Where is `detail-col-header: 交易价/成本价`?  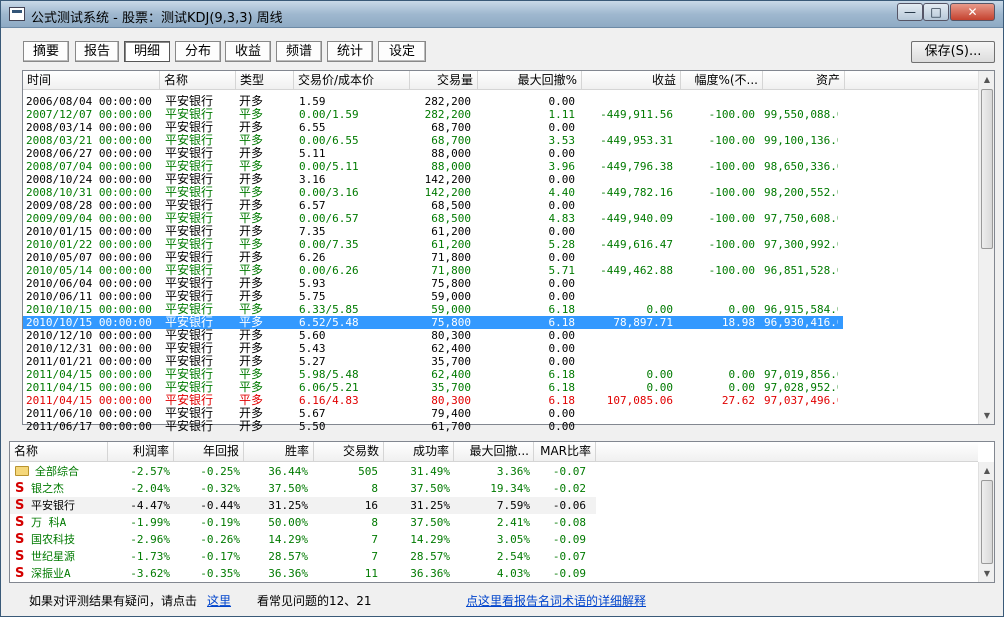
detail-col-header: 交易价/成本价 is located at coordinates (352, 80).